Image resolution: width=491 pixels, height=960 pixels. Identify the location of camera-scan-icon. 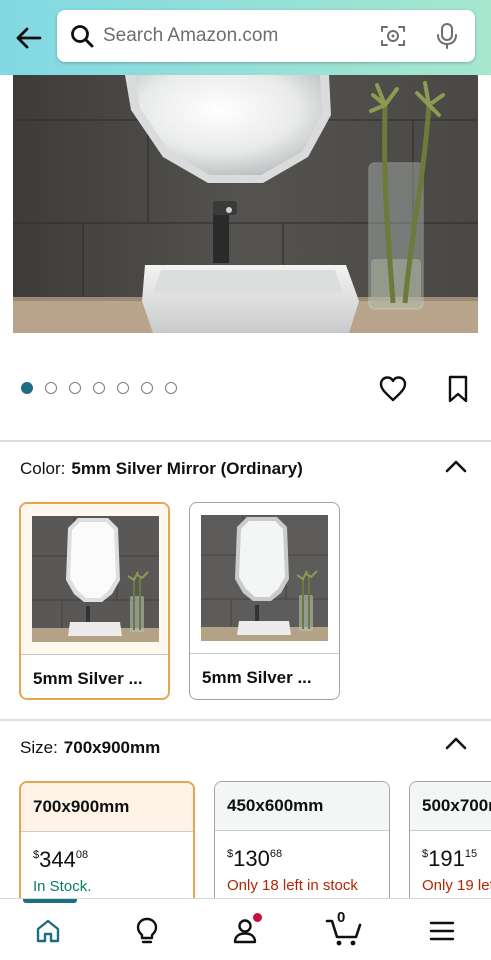
(393, 36).